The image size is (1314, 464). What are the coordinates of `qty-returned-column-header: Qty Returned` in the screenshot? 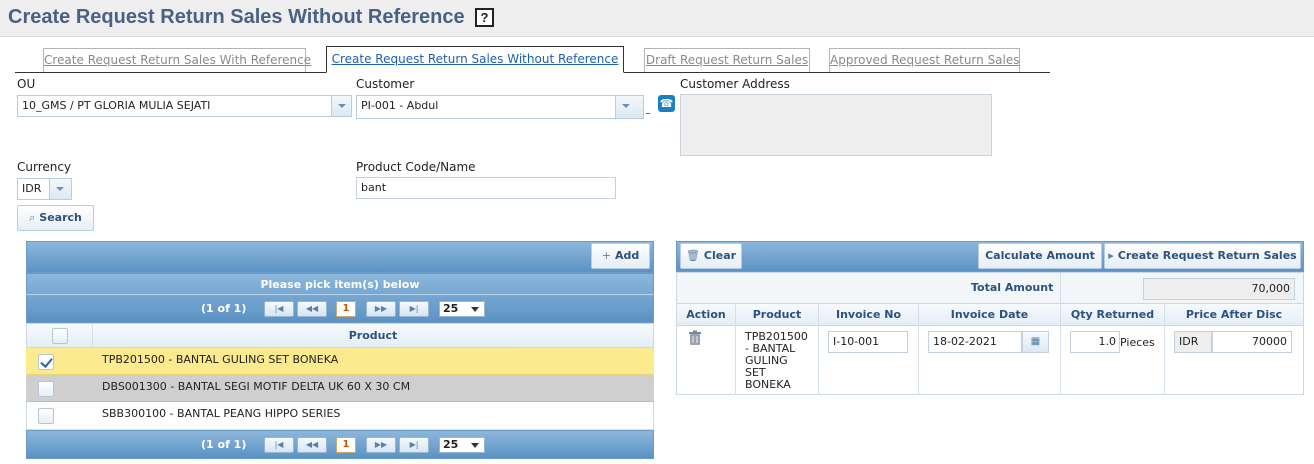 It's located at (1112, 314).